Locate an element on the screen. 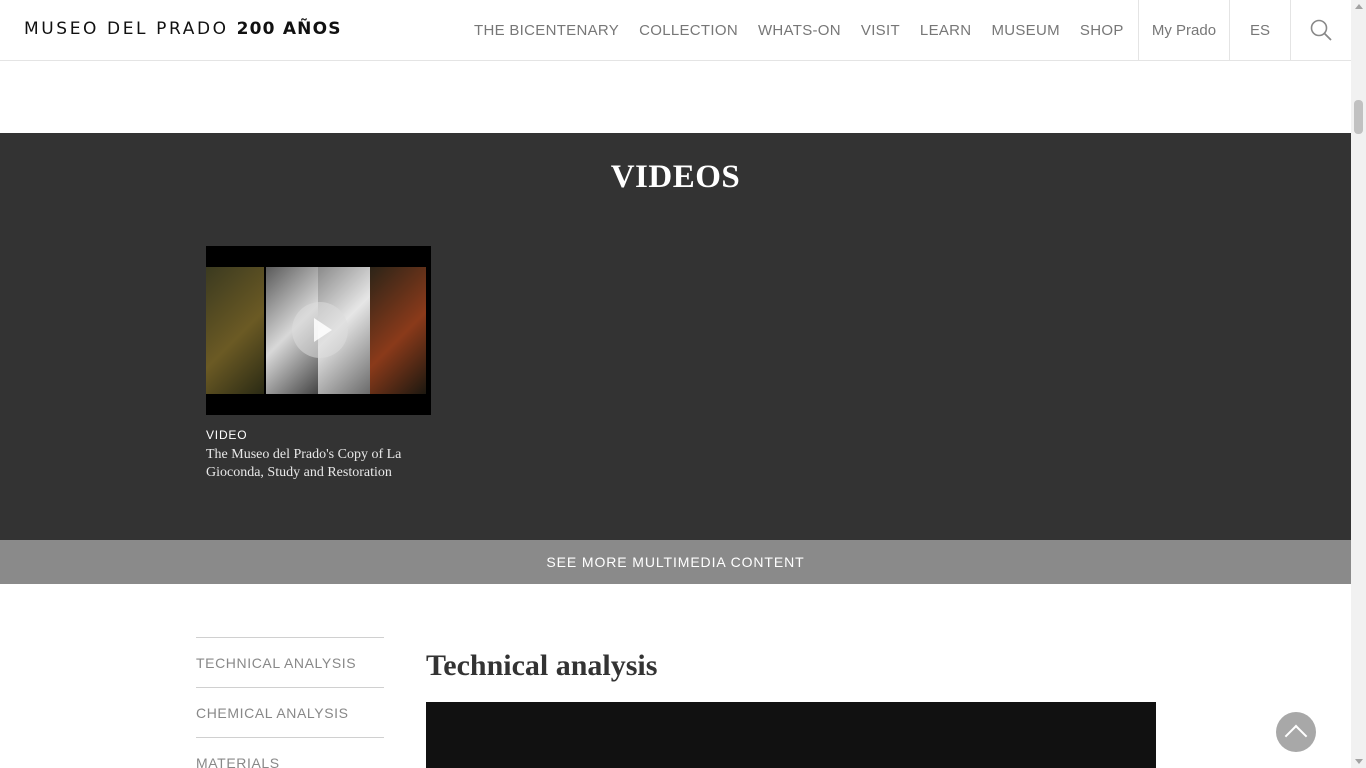 The width and height of the screenshot is (1366, 768). search-button is located at coordinates (1320, 30).